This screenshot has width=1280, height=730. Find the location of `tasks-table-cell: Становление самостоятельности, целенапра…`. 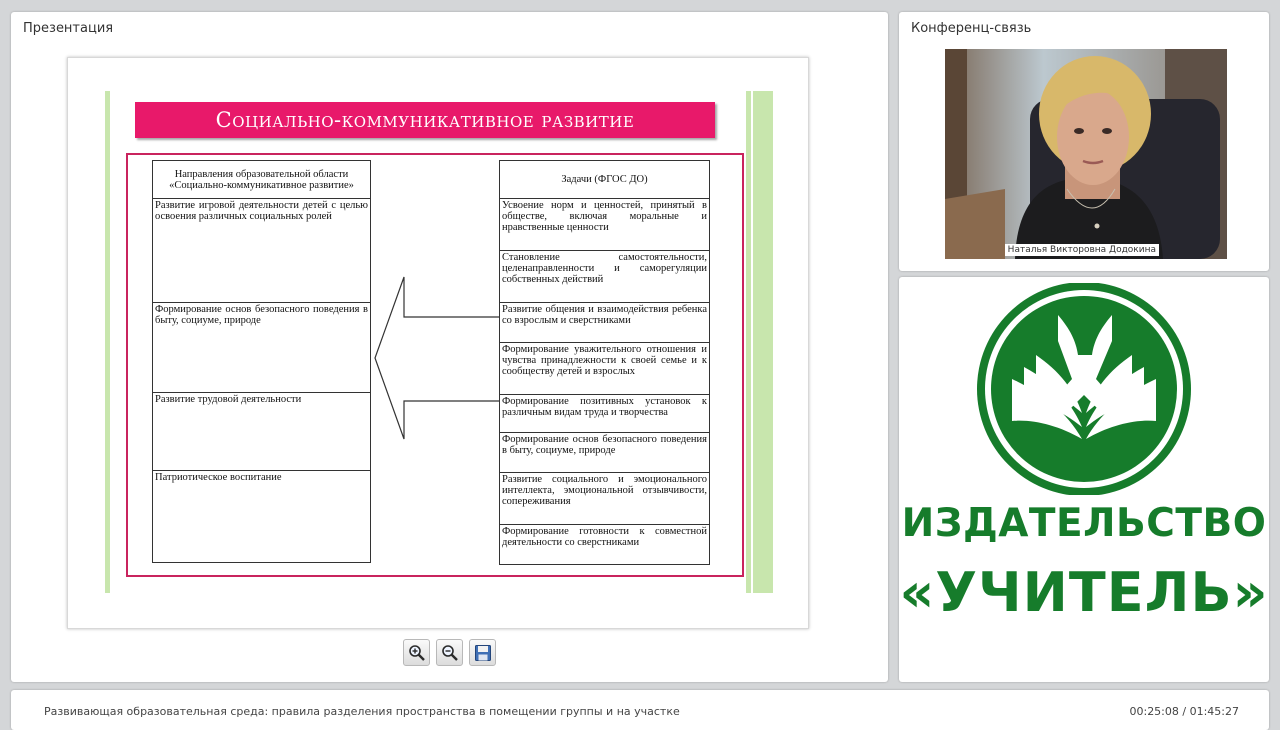

tasks-table-cell: Становление самостоятельности, целенапра… is located at coordinates (604, 276).